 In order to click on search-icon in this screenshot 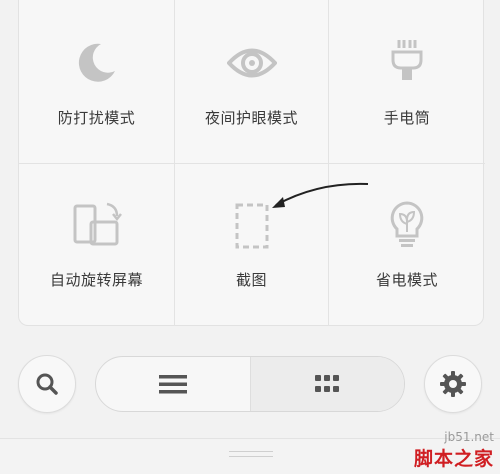, I will do `click(47, 384)`.